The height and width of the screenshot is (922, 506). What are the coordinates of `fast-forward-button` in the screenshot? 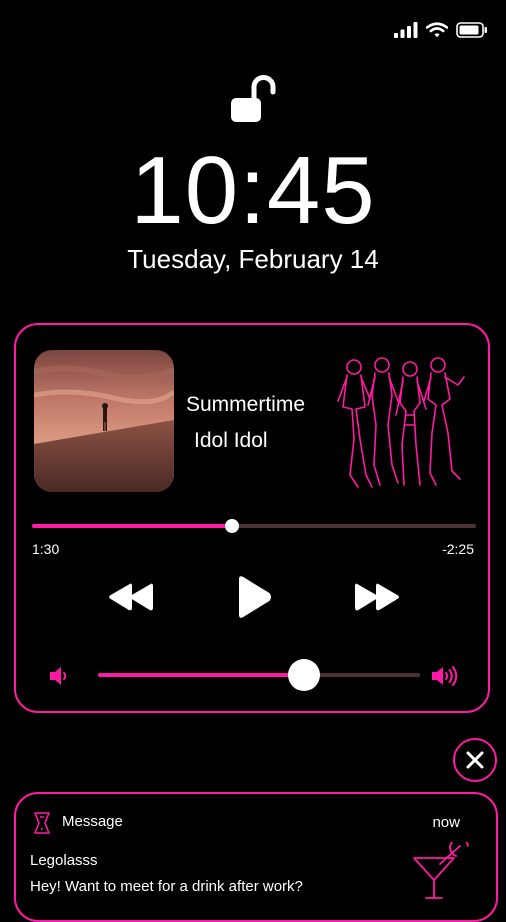 It's located at (377, 598).